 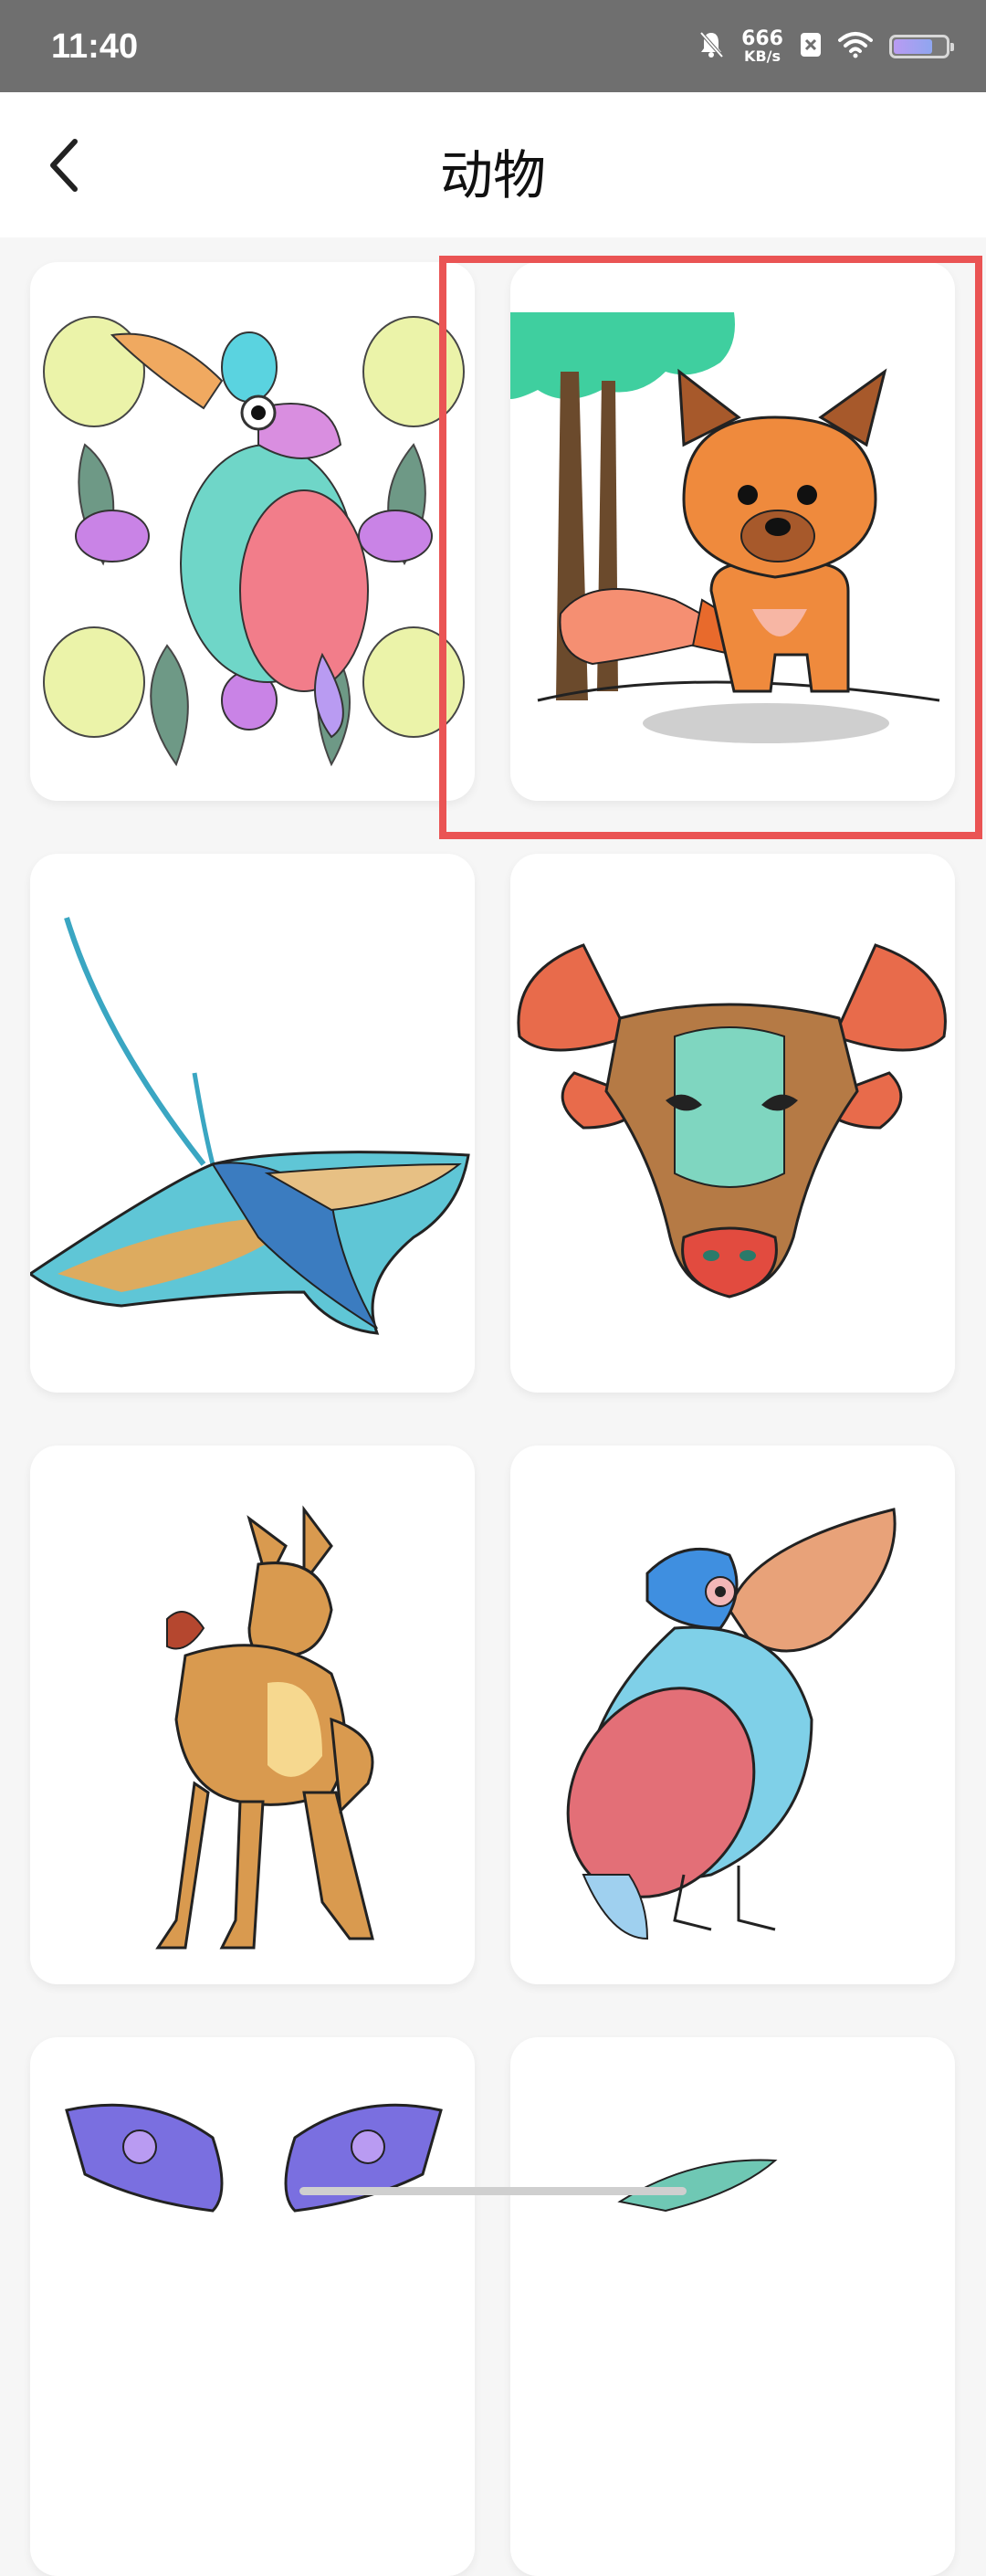 I want to click on battery-icon, so click(x=921, y=46).